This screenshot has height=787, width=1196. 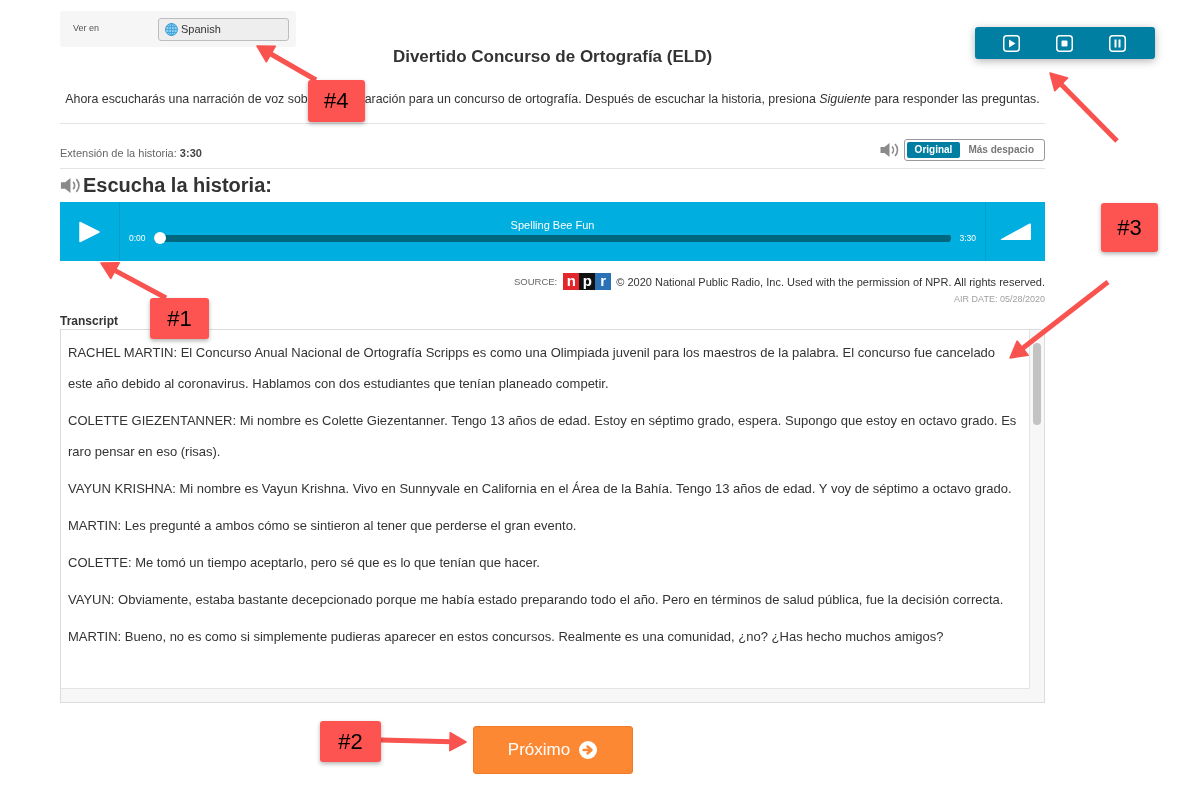 What do you see at coordinates (543, 436) in the screenshot?
I see `transcript-paragraph: COLETTE GIEZENTANNER: Mi nombre es Colette Giezentanner. Tengo 13 años de edad. Estoy en séptimo grado, espera. Supongo que estoy en octavo grado. Es raro pensar en eso (risas).` at bounding box center [543, 436].